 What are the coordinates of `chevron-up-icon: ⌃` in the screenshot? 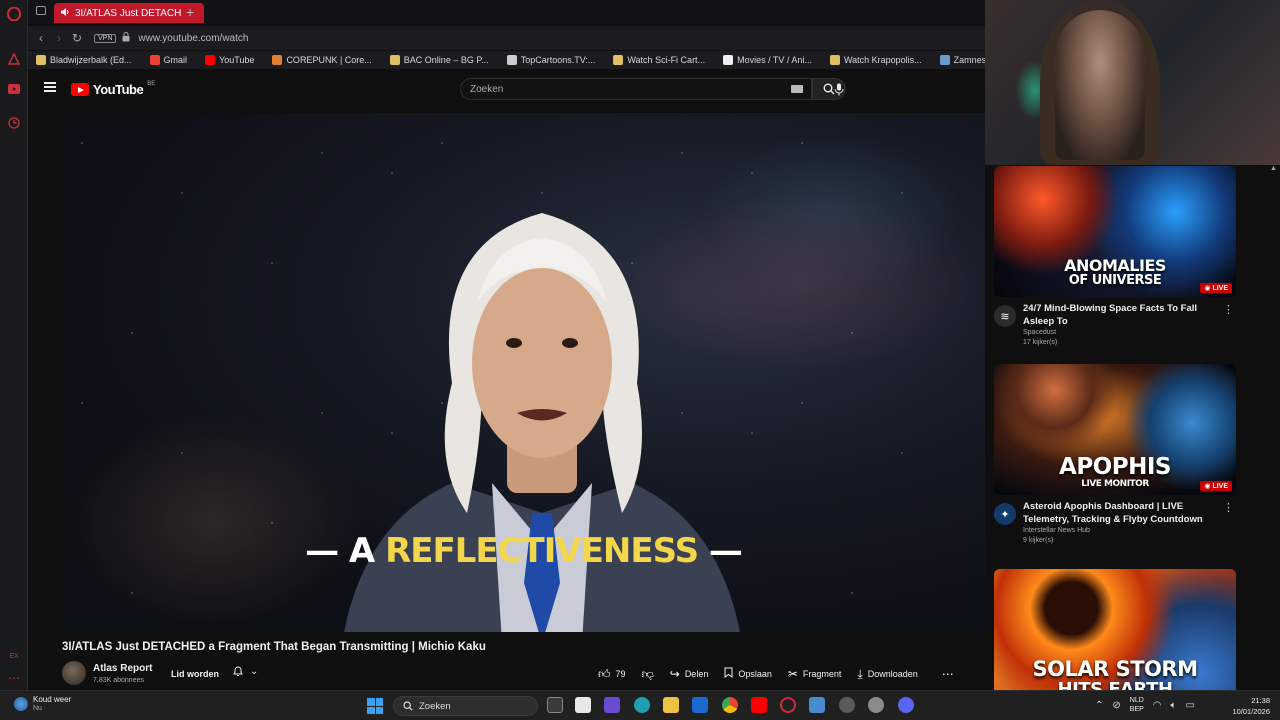 It's located at (1099, 705).